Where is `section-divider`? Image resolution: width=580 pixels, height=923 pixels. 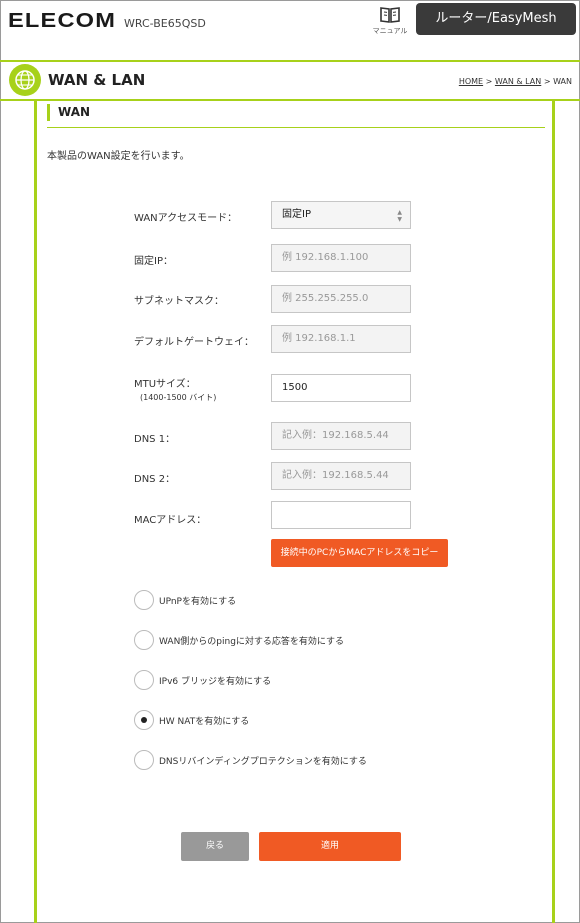
section-divider is located at coordinates (296, 127).